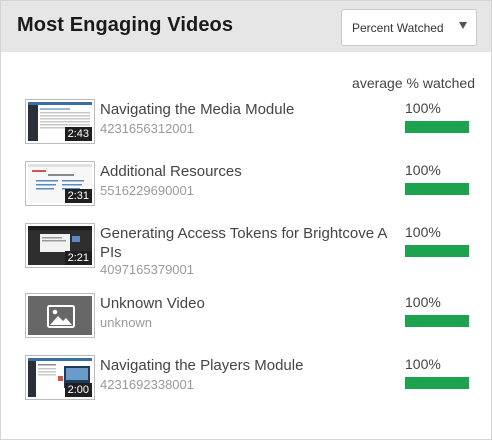  What do you see at coordinates (78, 258) in the screenshot?
I see `video-duration: 2:21` at bounding box center [78, 258].